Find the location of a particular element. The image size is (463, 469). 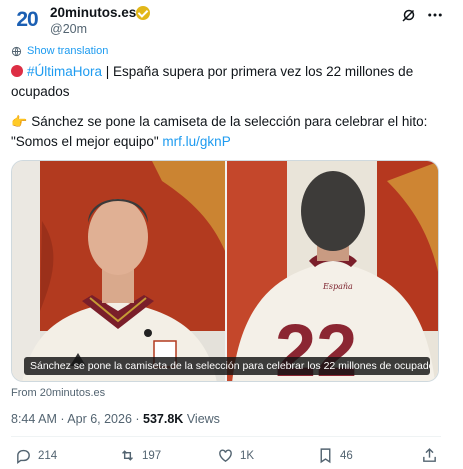

jersey-text: España is located at coordinates (337, 286).